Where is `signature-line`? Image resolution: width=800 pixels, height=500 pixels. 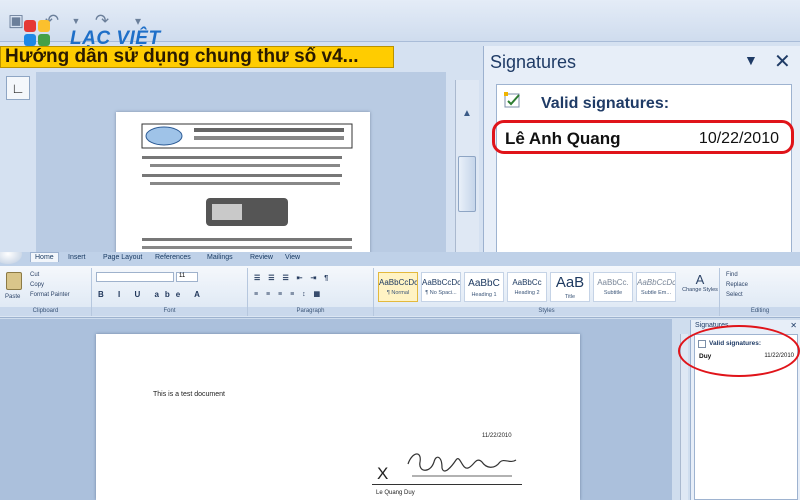
signature-line is located at coordinates (447, 484).